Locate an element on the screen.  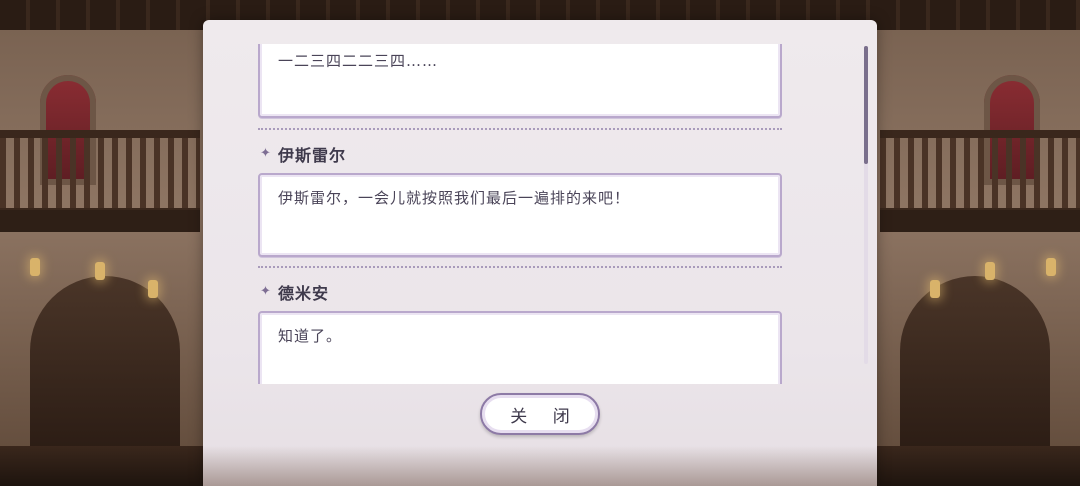
panel-bottom-fade is located at coordinates (540, 466).